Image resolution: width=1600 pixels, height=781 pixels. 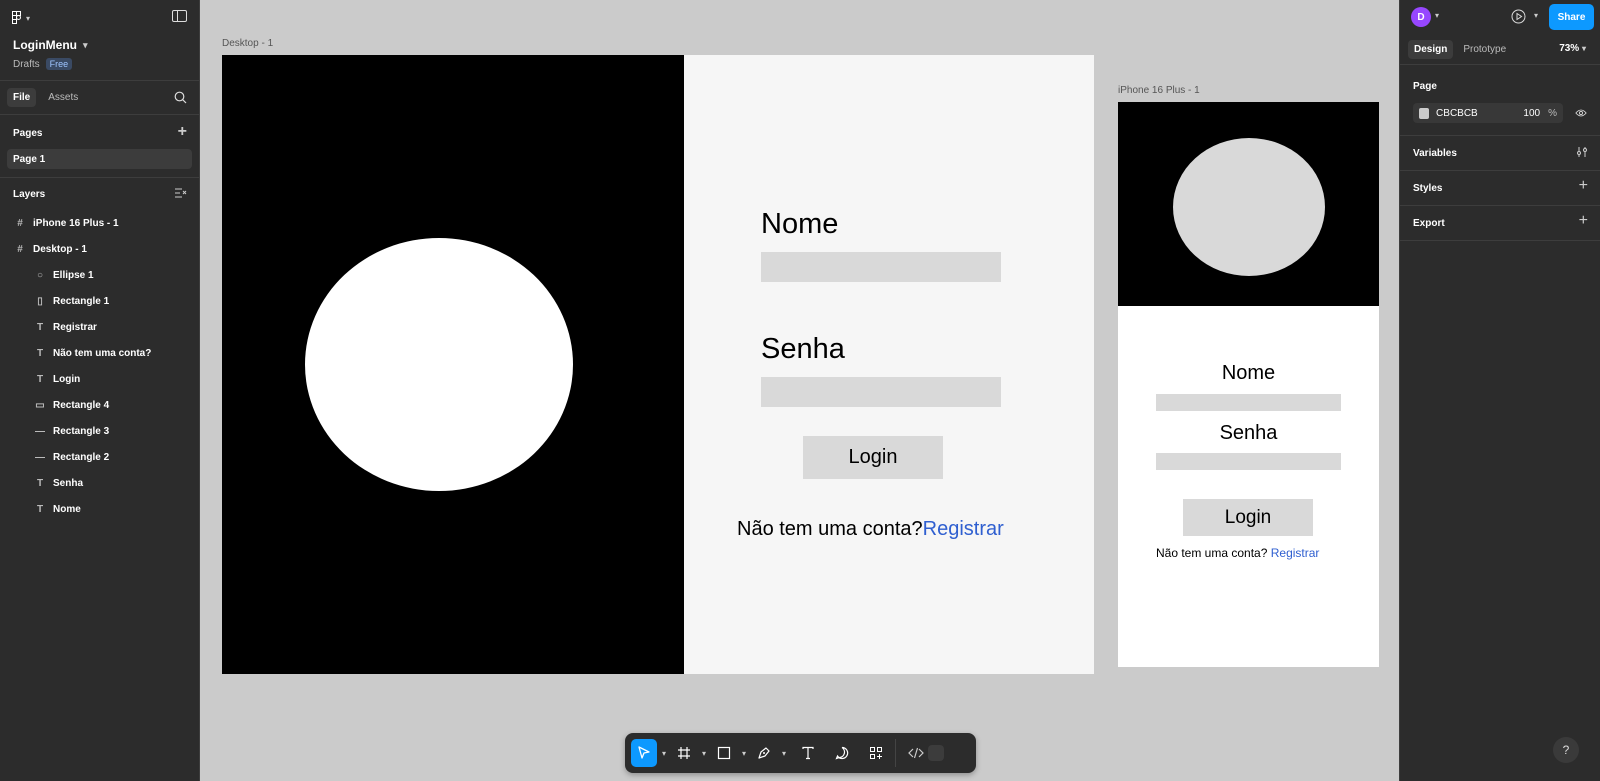 What do you see at coordinates (1476, 113) in the screenshot?
I see `page-color-hex: CBCBCB` at bounding box center [1476, 113].